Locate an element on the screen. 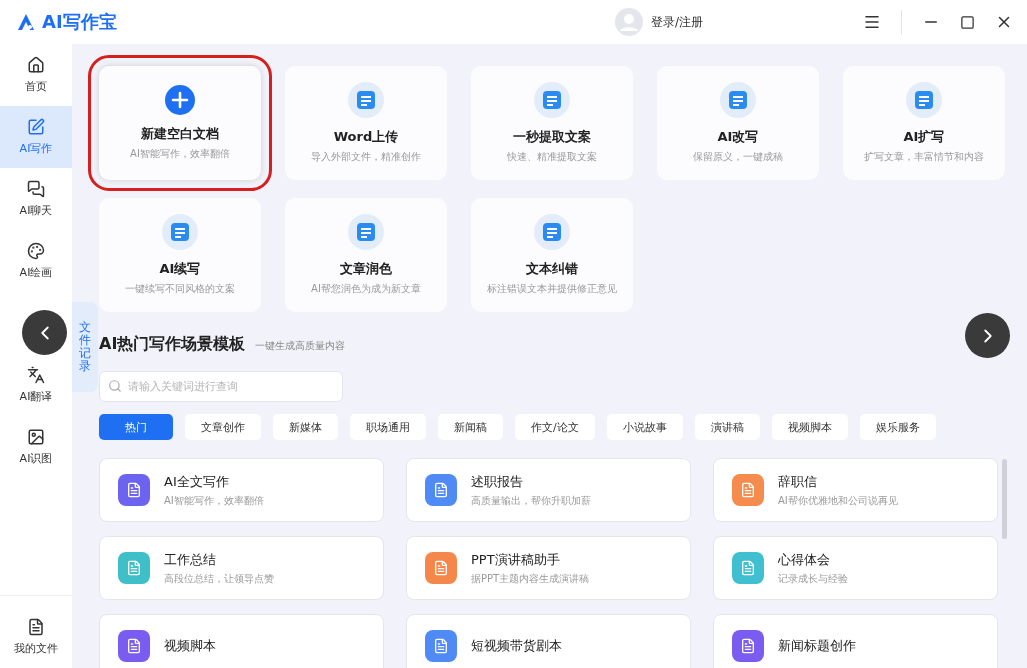 This screenshot has width=1027, height=668. tool-card: 文章润色 AI帮您润色为成为新文章 is located at coordinates (366, 255).